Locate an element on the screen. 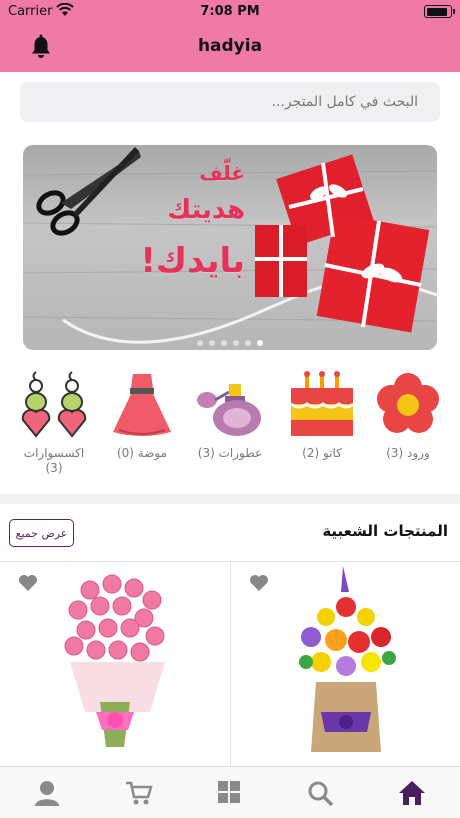 The height and width of the screenshot is (818, 460). home-icon is located at coordinates (412, 793).